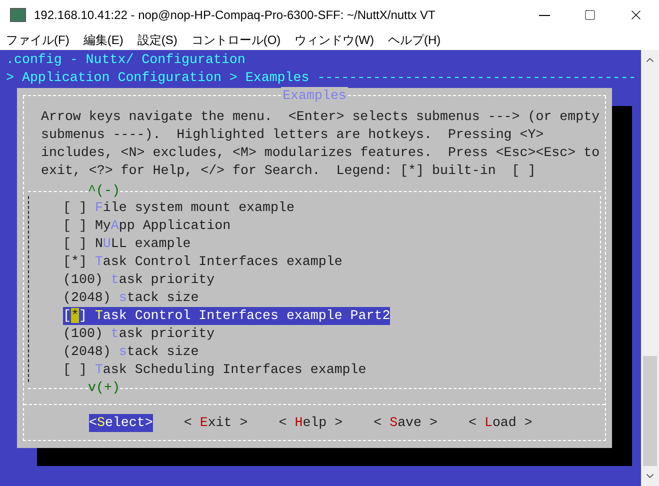 This screenshot has width=659, height=486. What do you see at coordinates (321, 78) in the screenshot?
I see `terminal-header-line: > Application Configuration > Examples ----------------------------------------` at bounding box center [321, 78].